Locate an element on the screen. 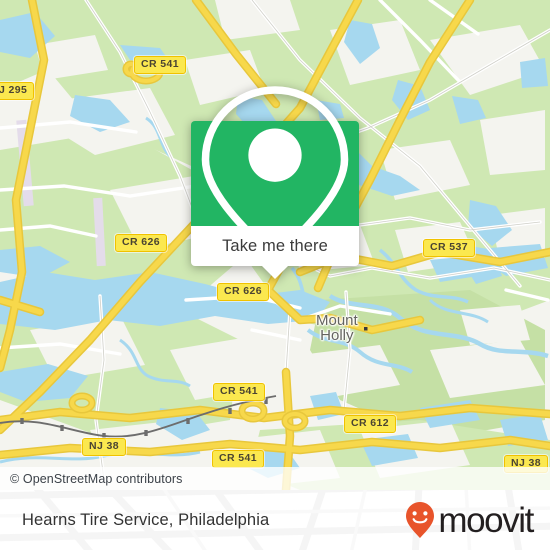  road-shield-cr537: CR 537 is located at coordinates (449, 248).